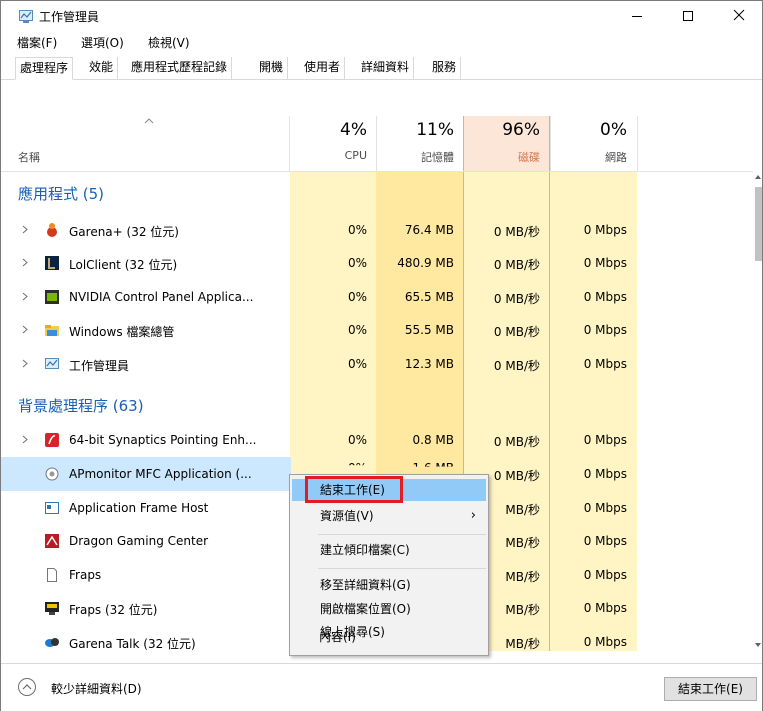  I want to click on memory-value: 0.8 MB, so click(433, 440).